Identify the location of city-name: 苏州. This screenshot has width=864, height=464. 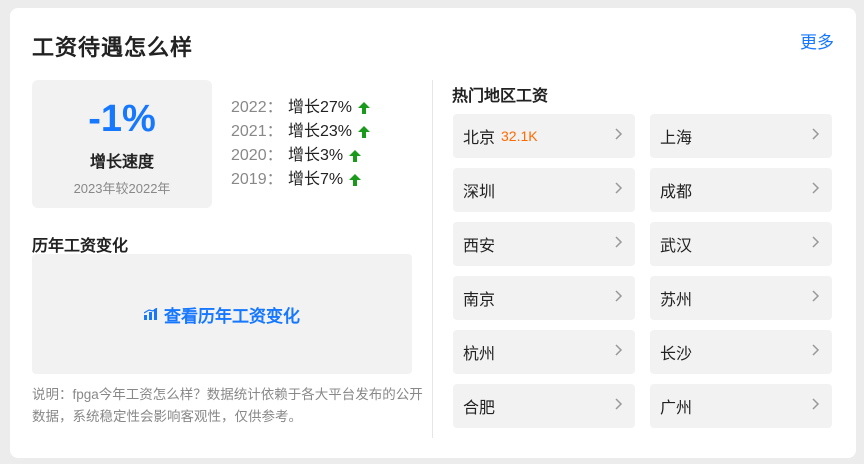
(676, 300).